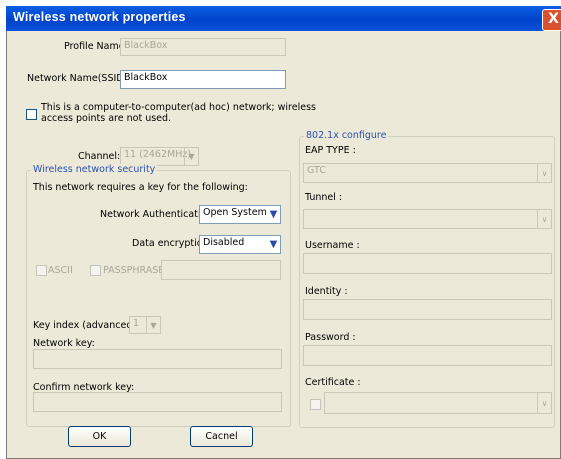 This screenshot has width=561, height=459. Describe the element at coordinates (332, 245) in the screenshot. I see `username-label: Username :` at that location.